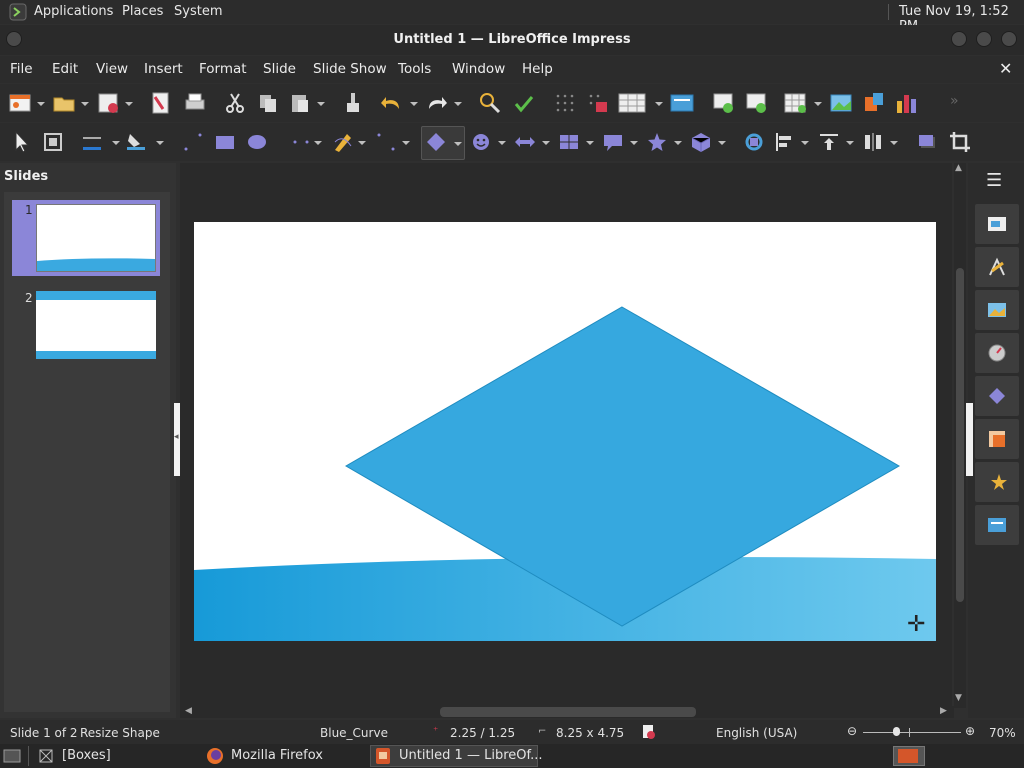  What do you see at coordinates (85, 104) in the screenshot?
I see `open-dropdown` at bounding box center [85, 104].